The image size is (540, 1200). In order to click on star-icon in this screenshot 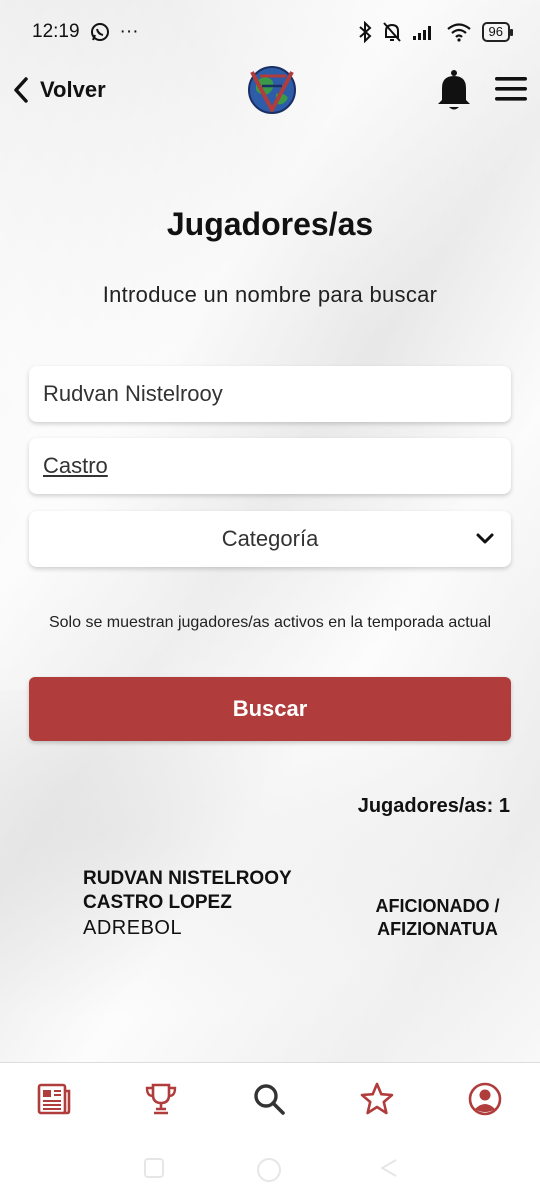, I will do `click(377, 1099)`.